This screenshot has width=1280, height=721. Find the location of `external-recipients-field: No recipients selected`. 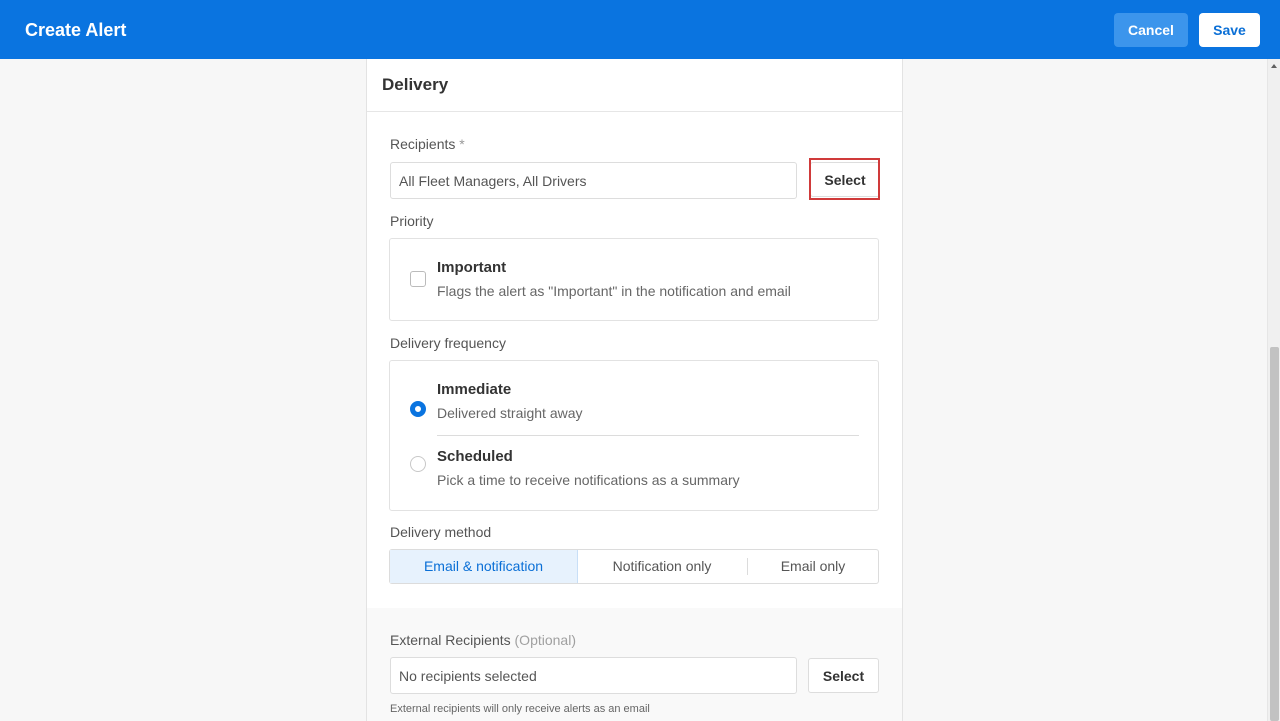

external-recipients-field: No recipients selected is located at coordinates (593, 675).